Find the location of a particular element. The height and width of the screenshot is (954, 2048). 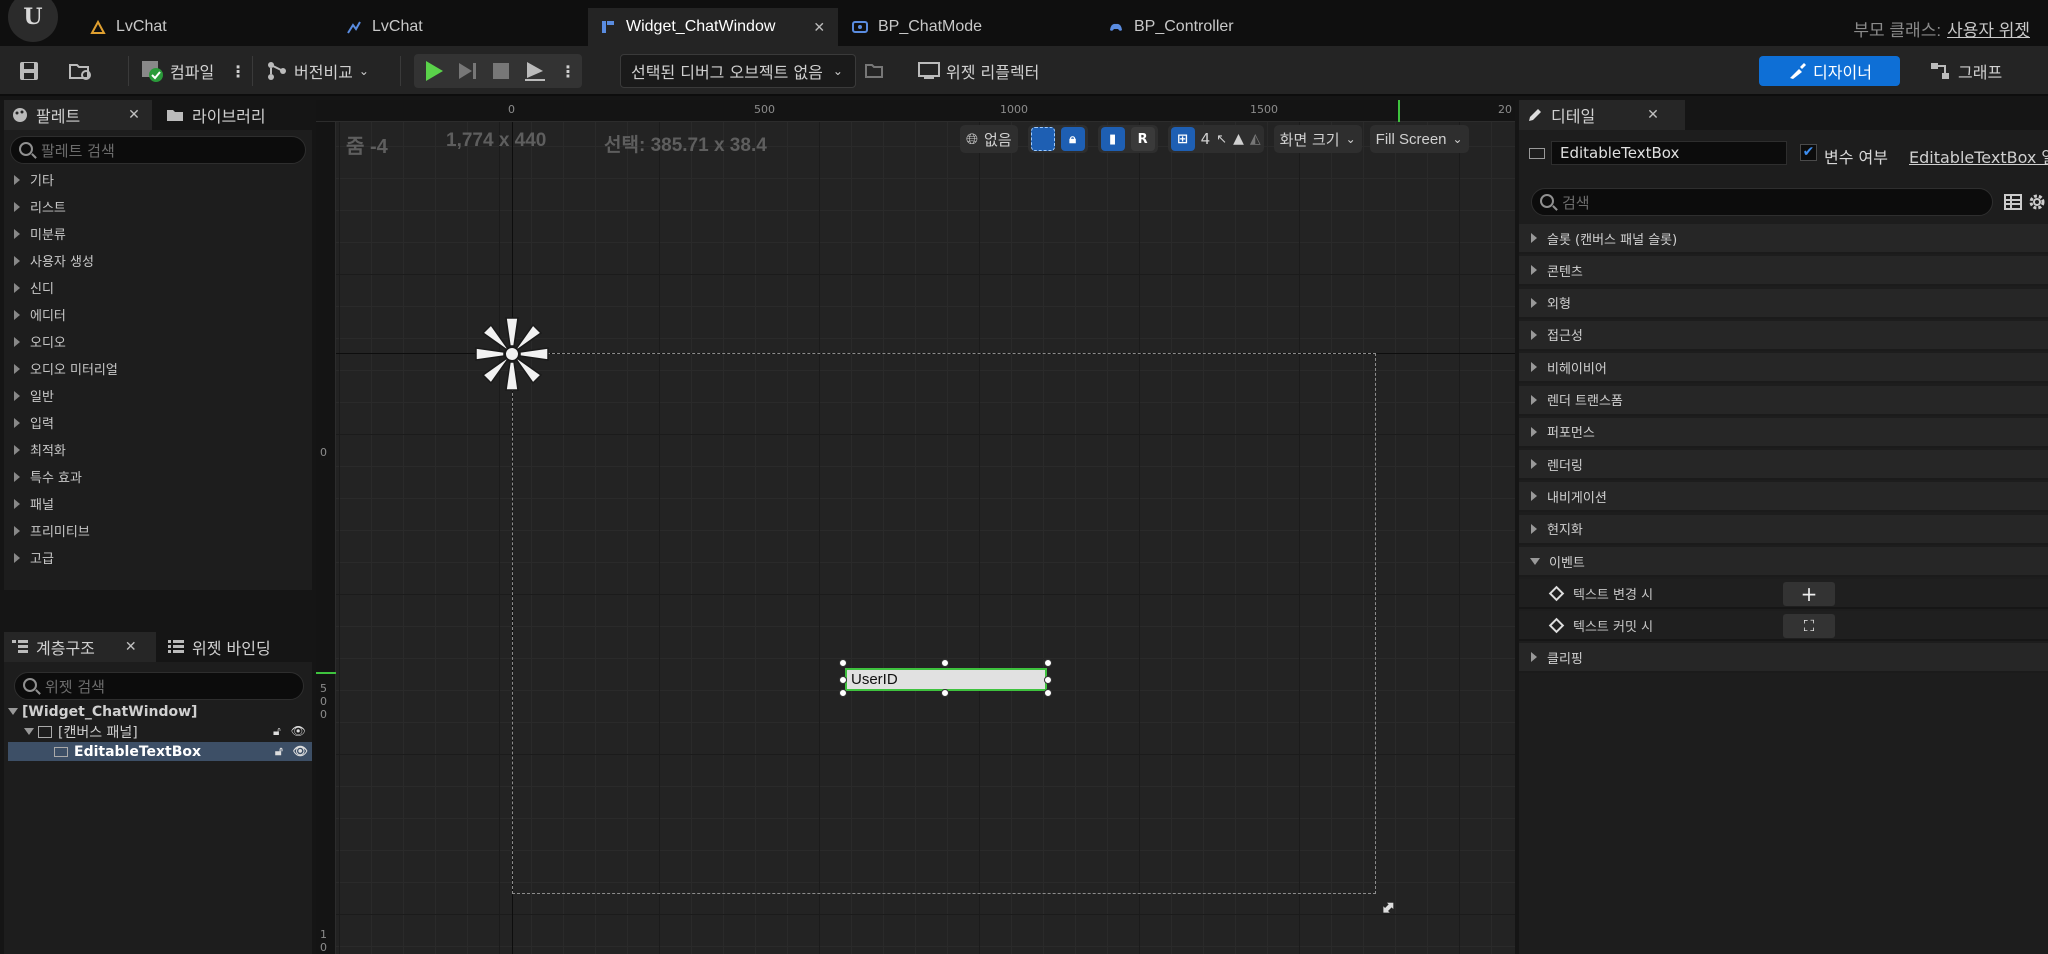

layout-transform-icon: ▮ is located at coordinates (1112, 139).